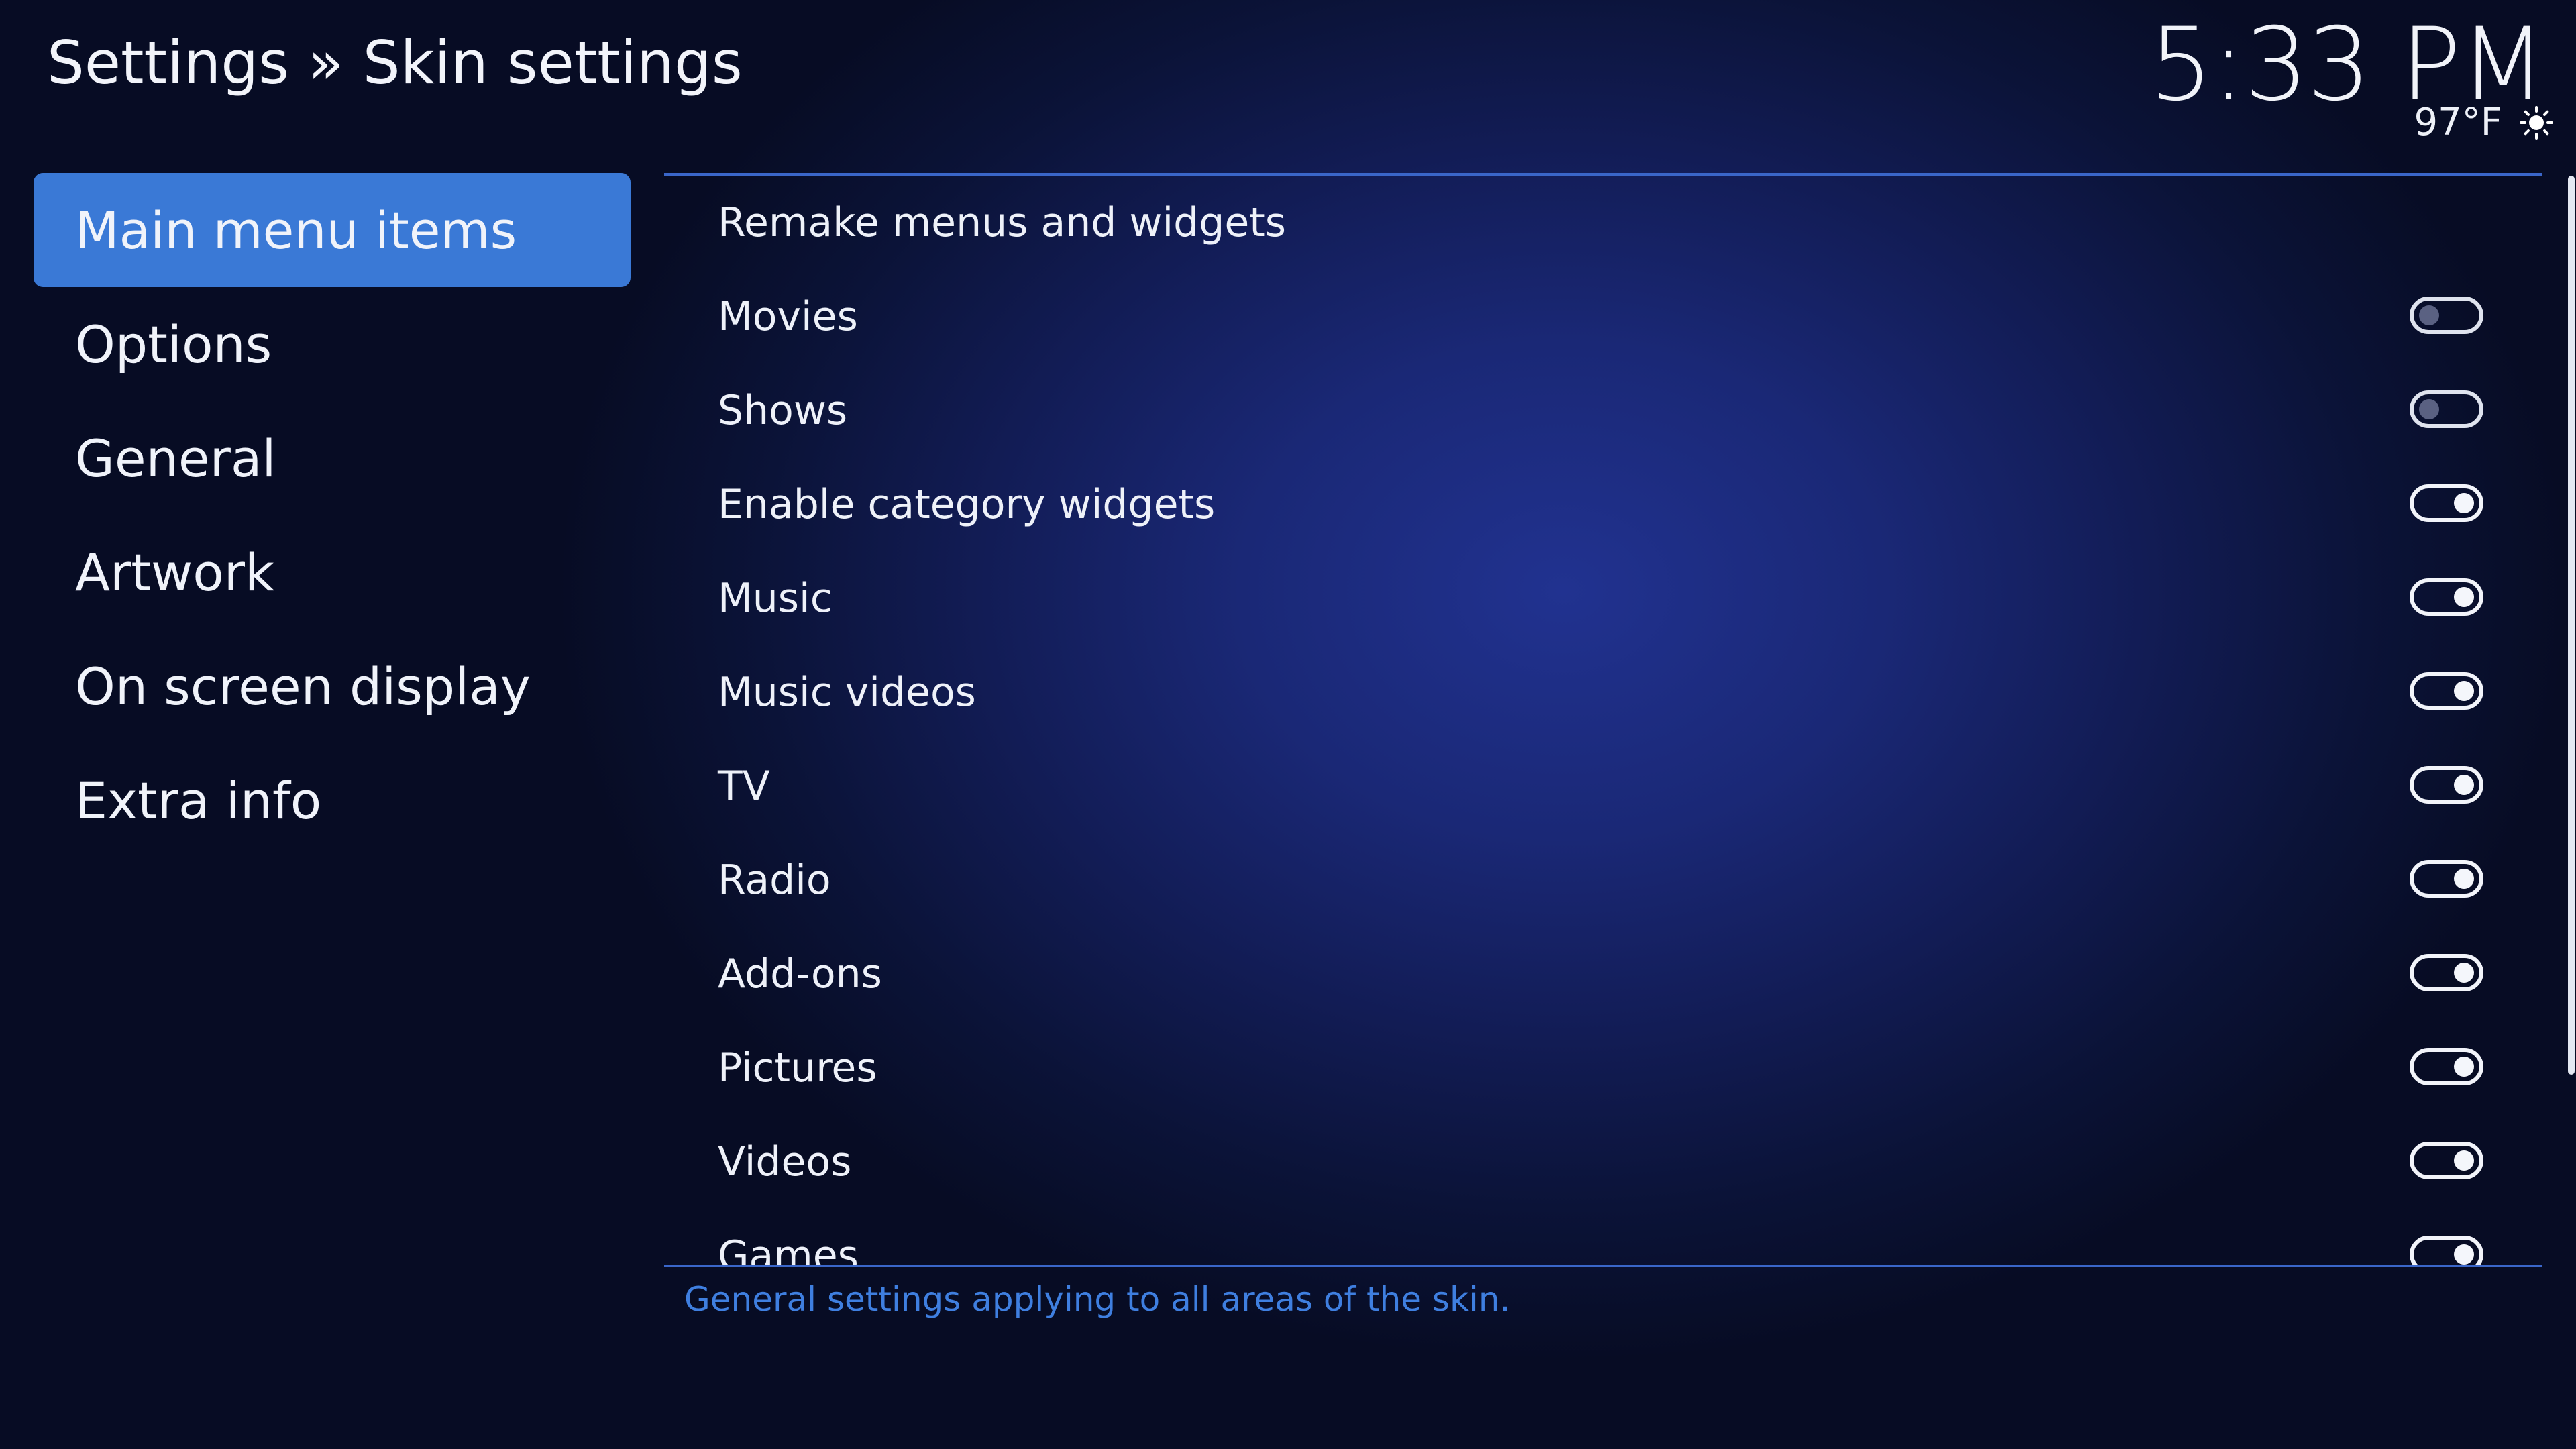 Image resolution: width=2576 pixels, height=1449 pixels. I want to click on setting-row-music: Music, so click(1603, 598).